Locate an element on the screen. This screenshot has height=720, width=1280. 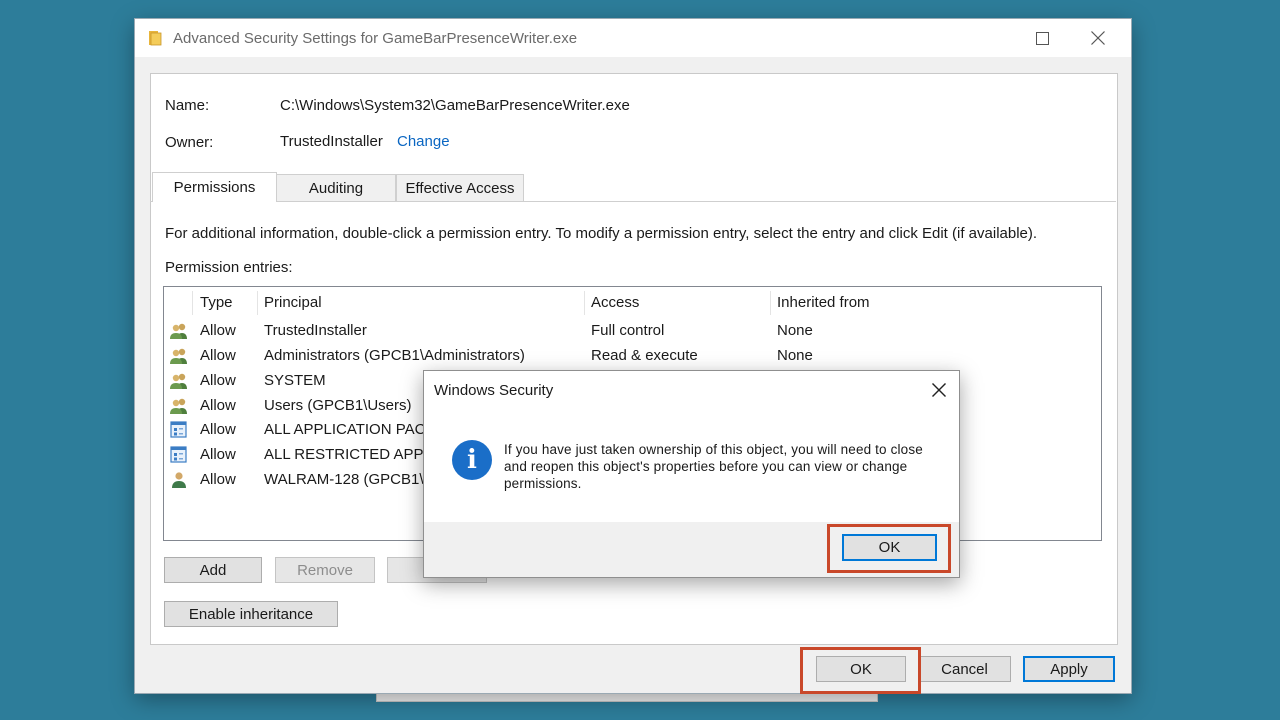
enable-inheritance-button: Enable inheritance is located at coordinates (251, 614).